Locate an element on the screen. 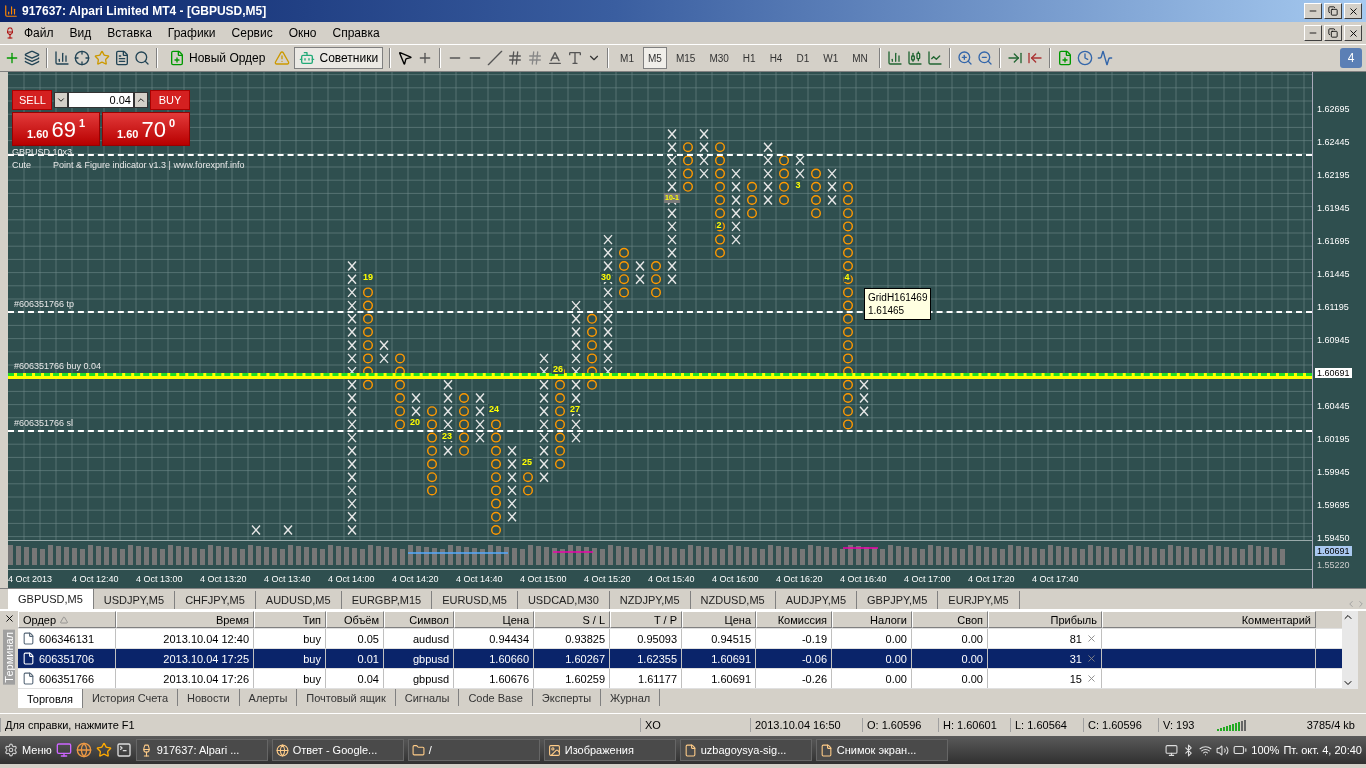 The height and width of the screenshot is (768, 1366). taskbar-button: / is located at coordinates (473, 750).